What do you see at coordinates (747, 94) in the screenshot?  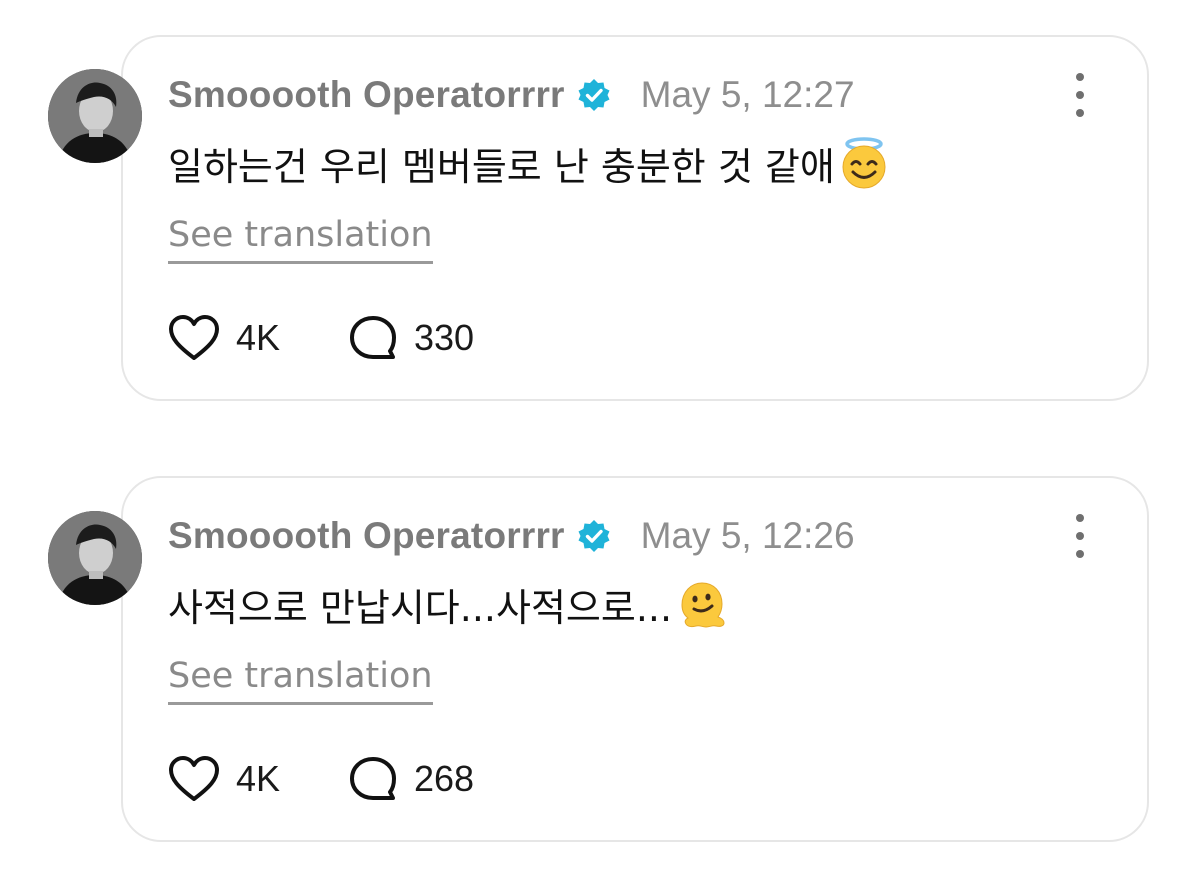 I see `timestamp: May 5, 12:27` at bounding box center [747, 94].